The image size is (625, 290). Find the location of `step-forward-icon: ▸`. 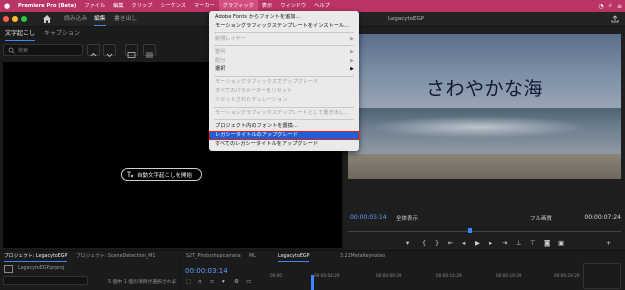

step-forward-icon: ▸ is located at coordinates (490, 243).